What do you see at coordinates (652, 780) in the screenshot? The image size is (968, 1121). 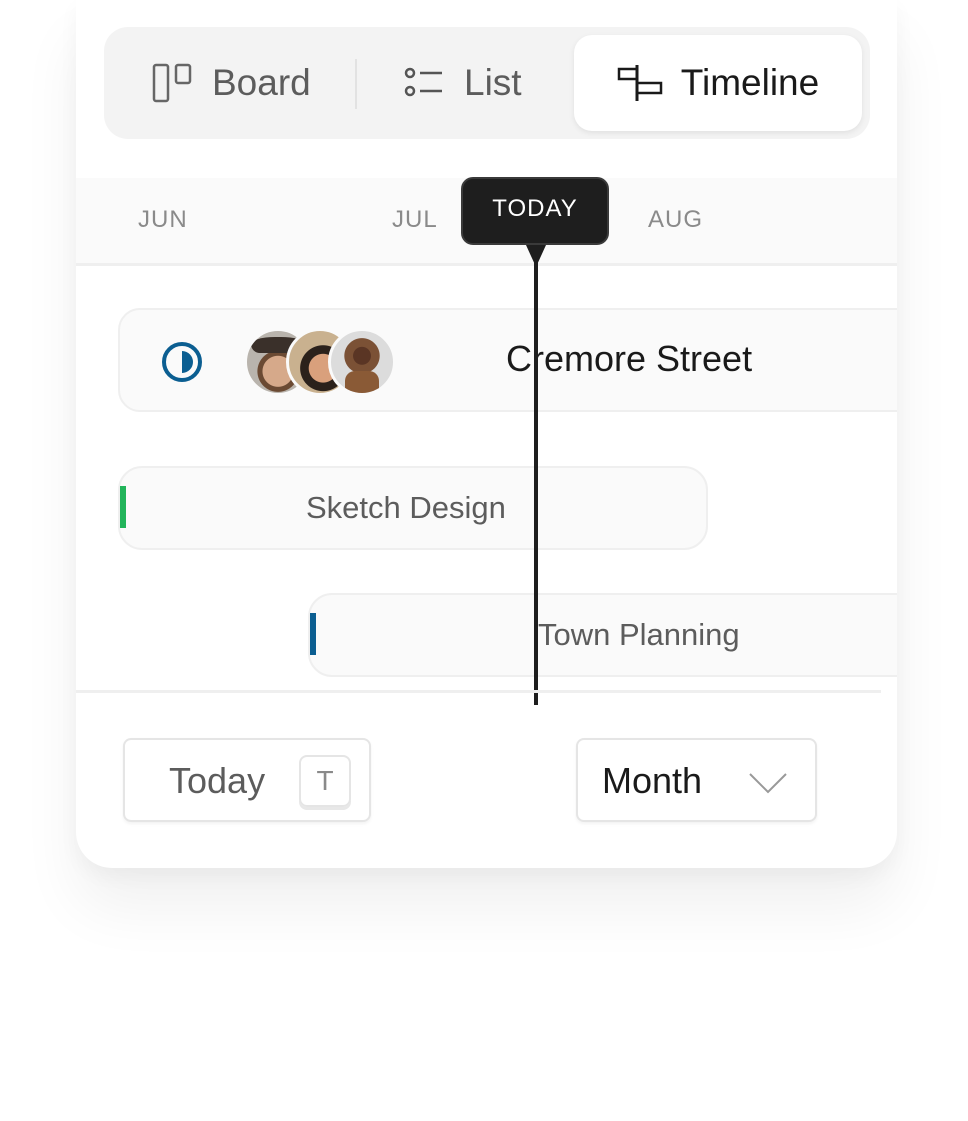 I see `zoom-select-value: Month` at bounding box center [652, 780].